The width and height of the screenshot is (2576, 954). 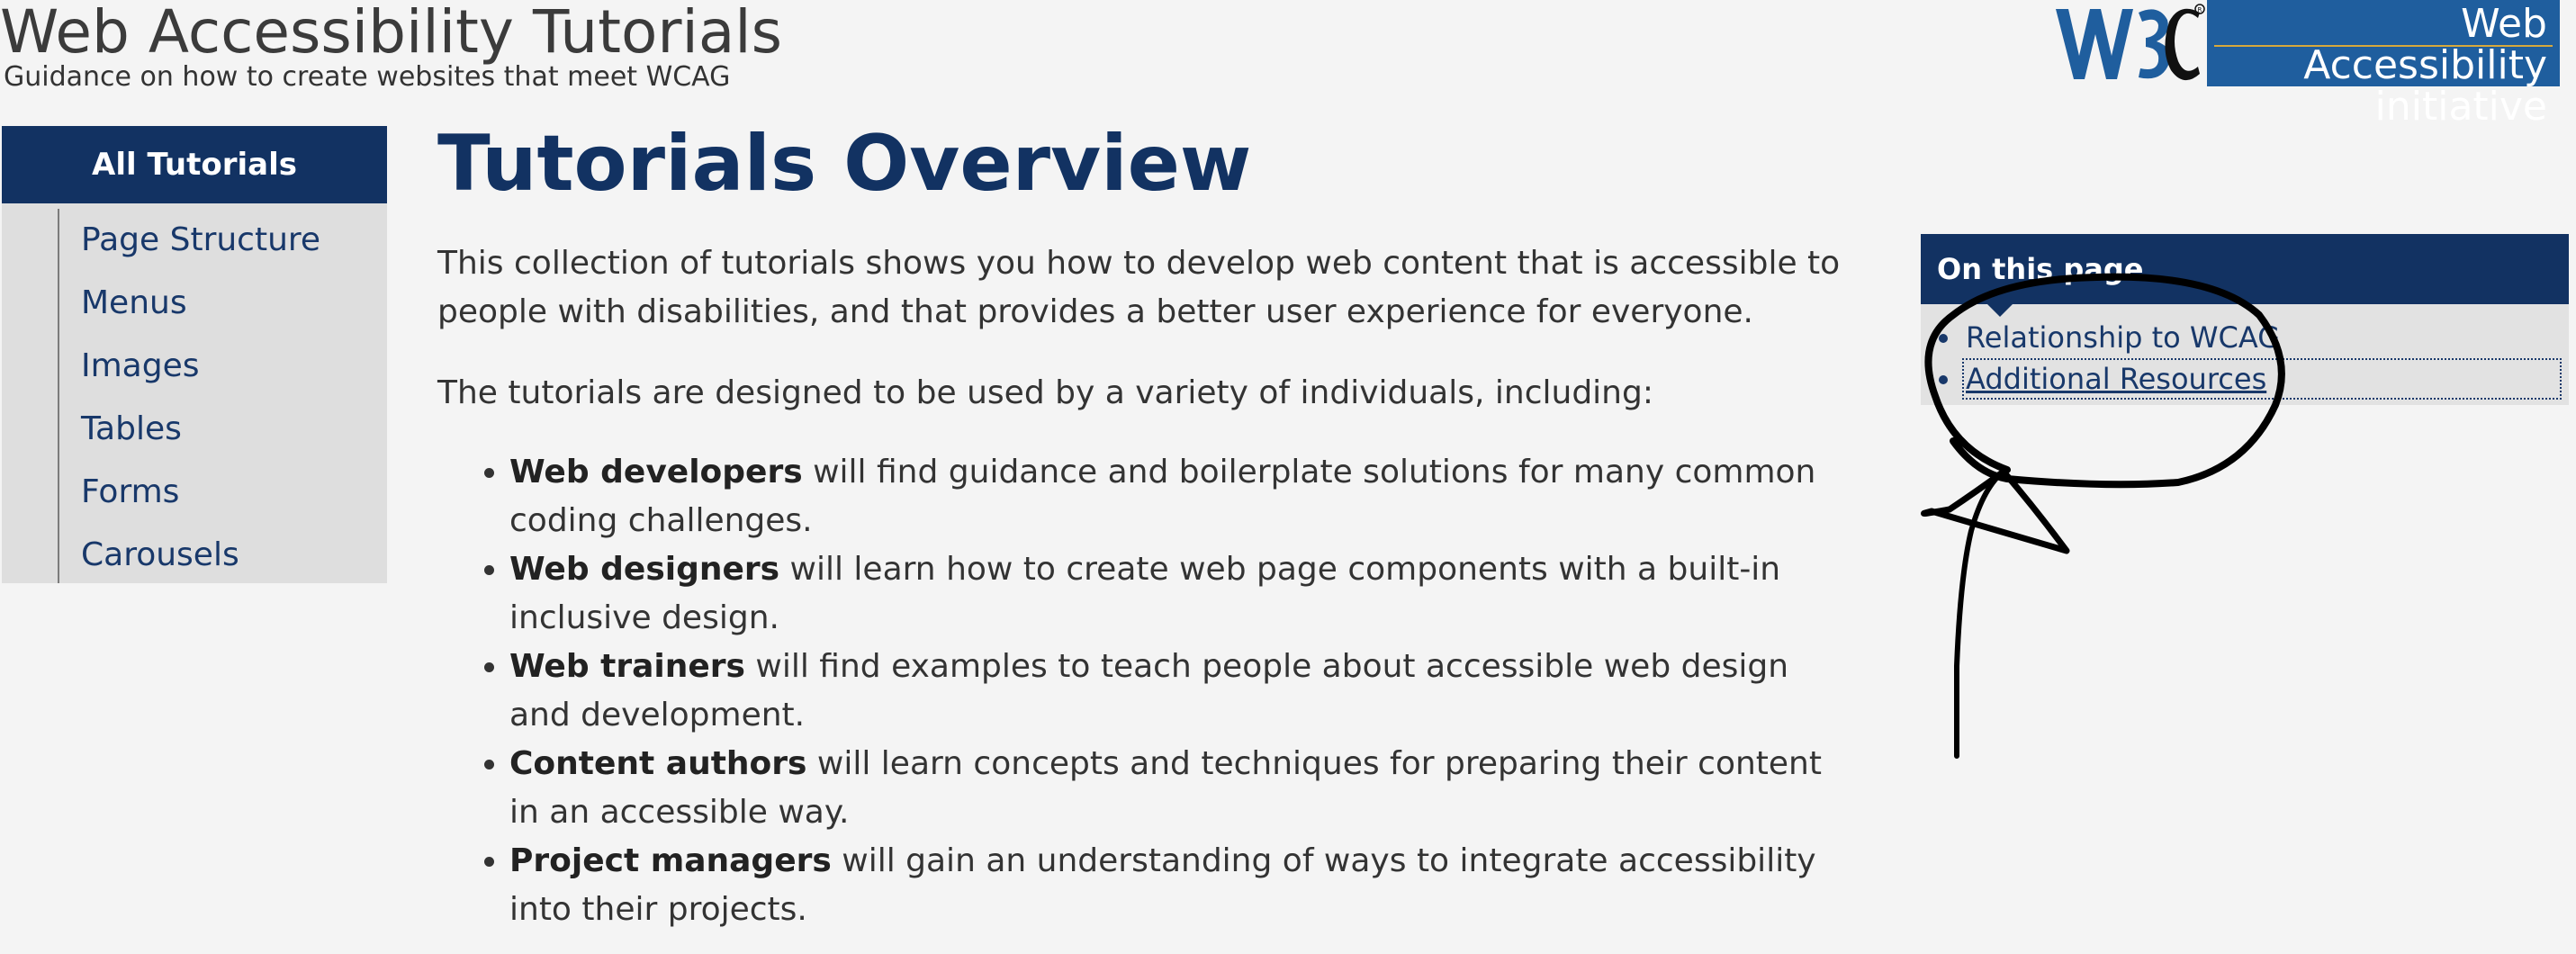 I want to click on audience-name: Project managers, so click(x=670, y=861).